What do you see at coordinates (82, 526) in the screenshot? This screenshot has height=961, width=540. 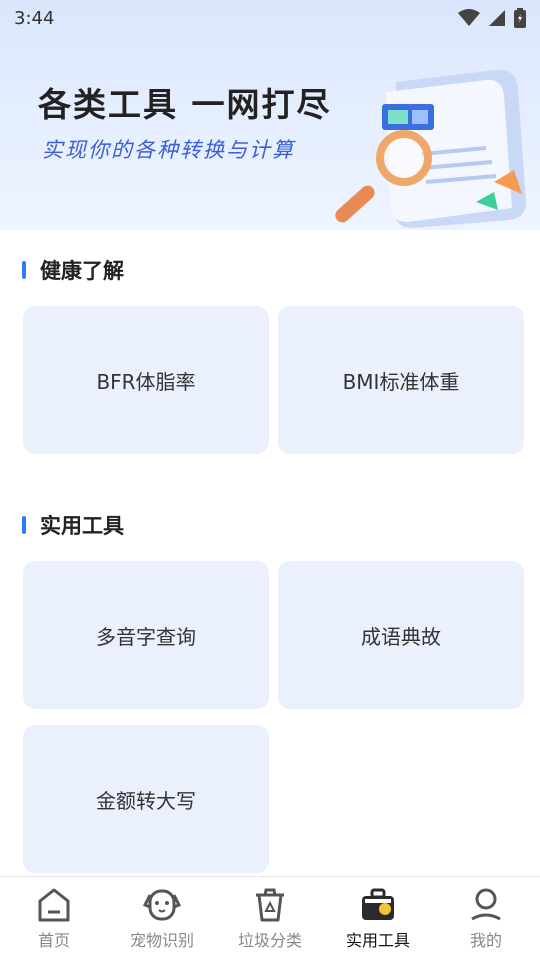 I see `section-label: 实用工具` at bounding box center [82, 526].